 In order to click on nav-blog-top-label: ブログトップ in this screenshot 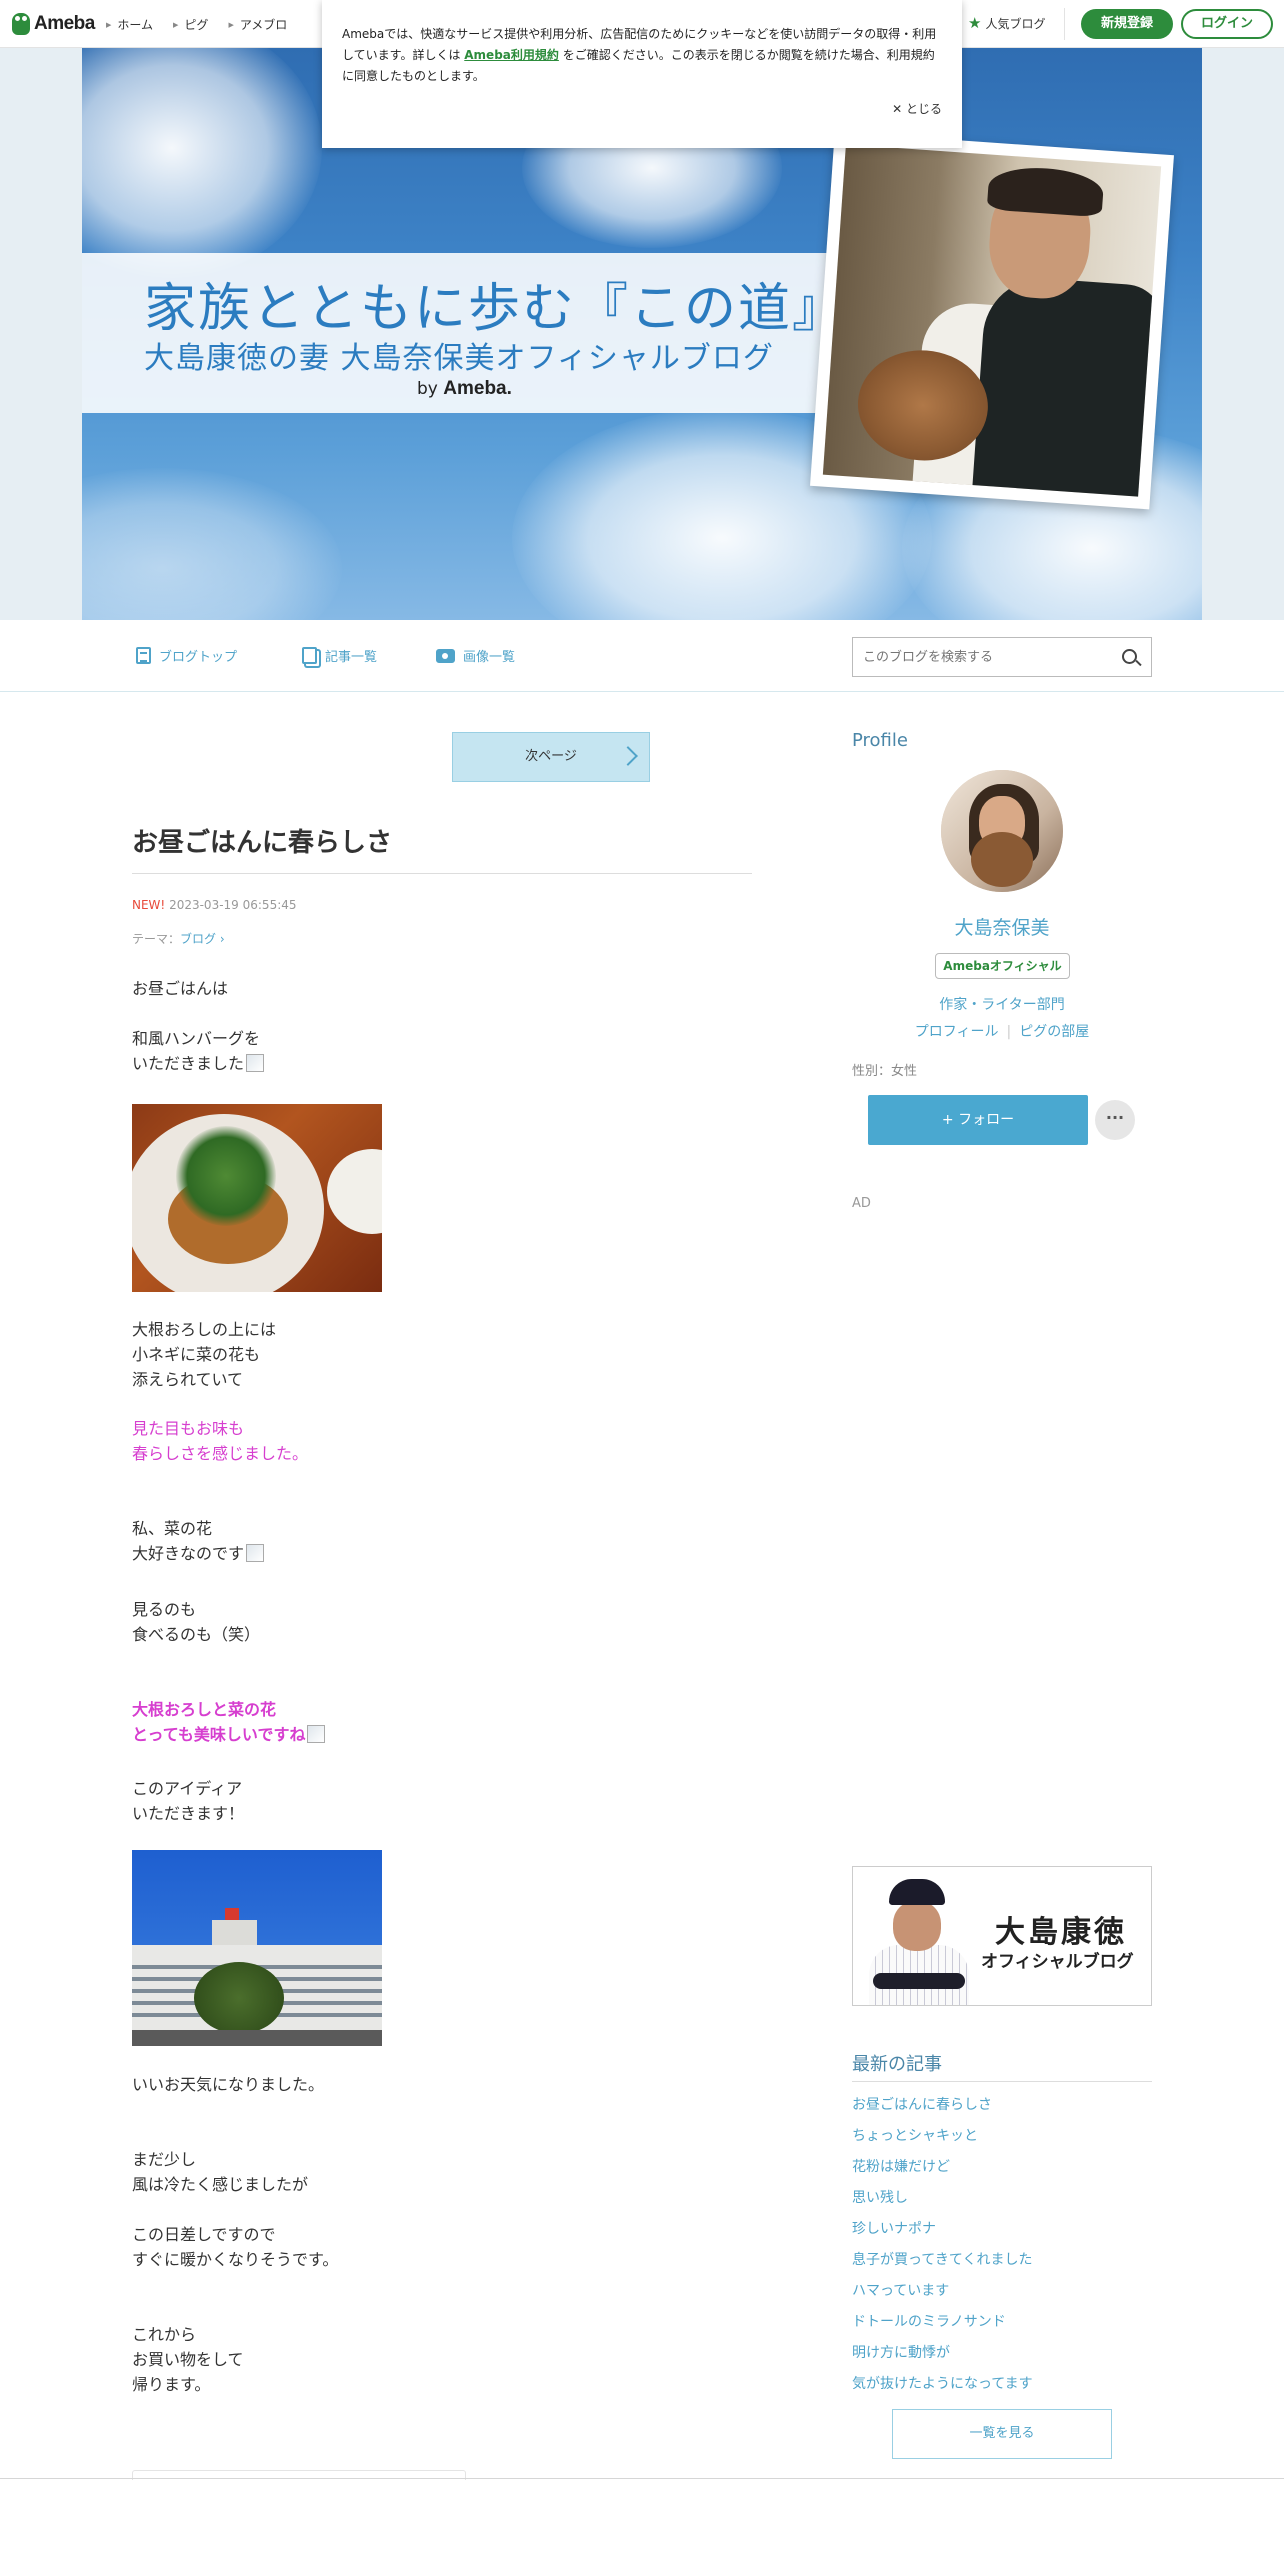, I will do `click(198, 657)`.